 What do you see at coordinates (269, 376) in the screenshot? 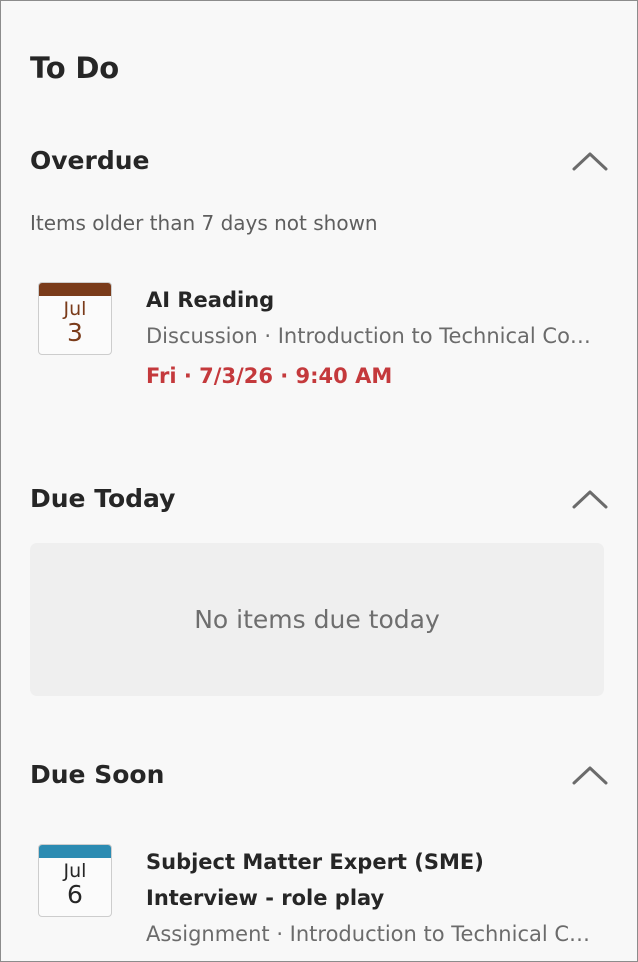
I see `item-due-date: Fri · 7/3/26 · 9:40 AM` at bounding box center [269, 376].